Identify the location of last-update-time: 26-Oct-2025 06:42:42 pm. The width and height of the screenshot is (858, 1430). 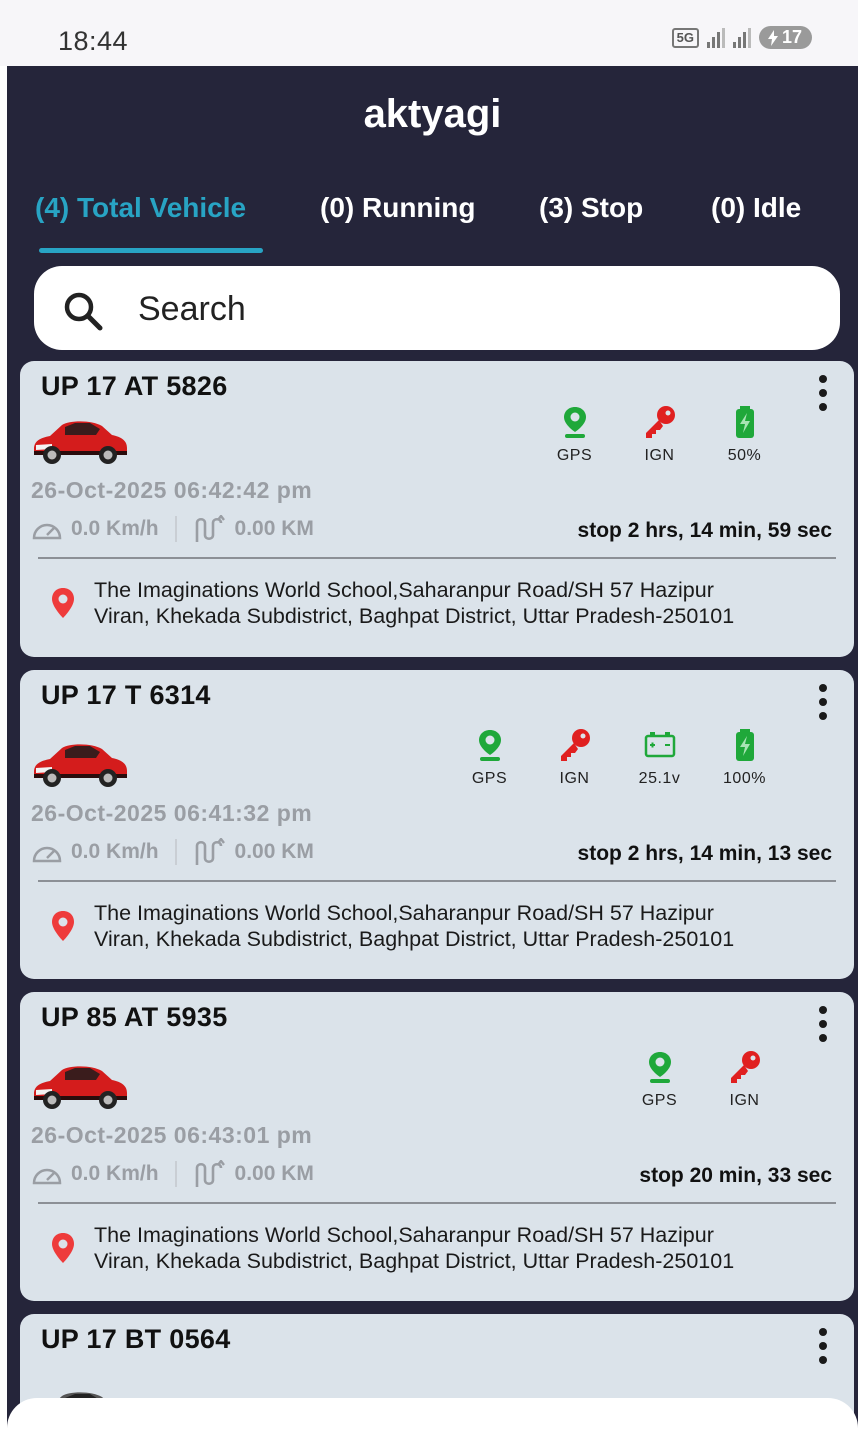
(172, 490).